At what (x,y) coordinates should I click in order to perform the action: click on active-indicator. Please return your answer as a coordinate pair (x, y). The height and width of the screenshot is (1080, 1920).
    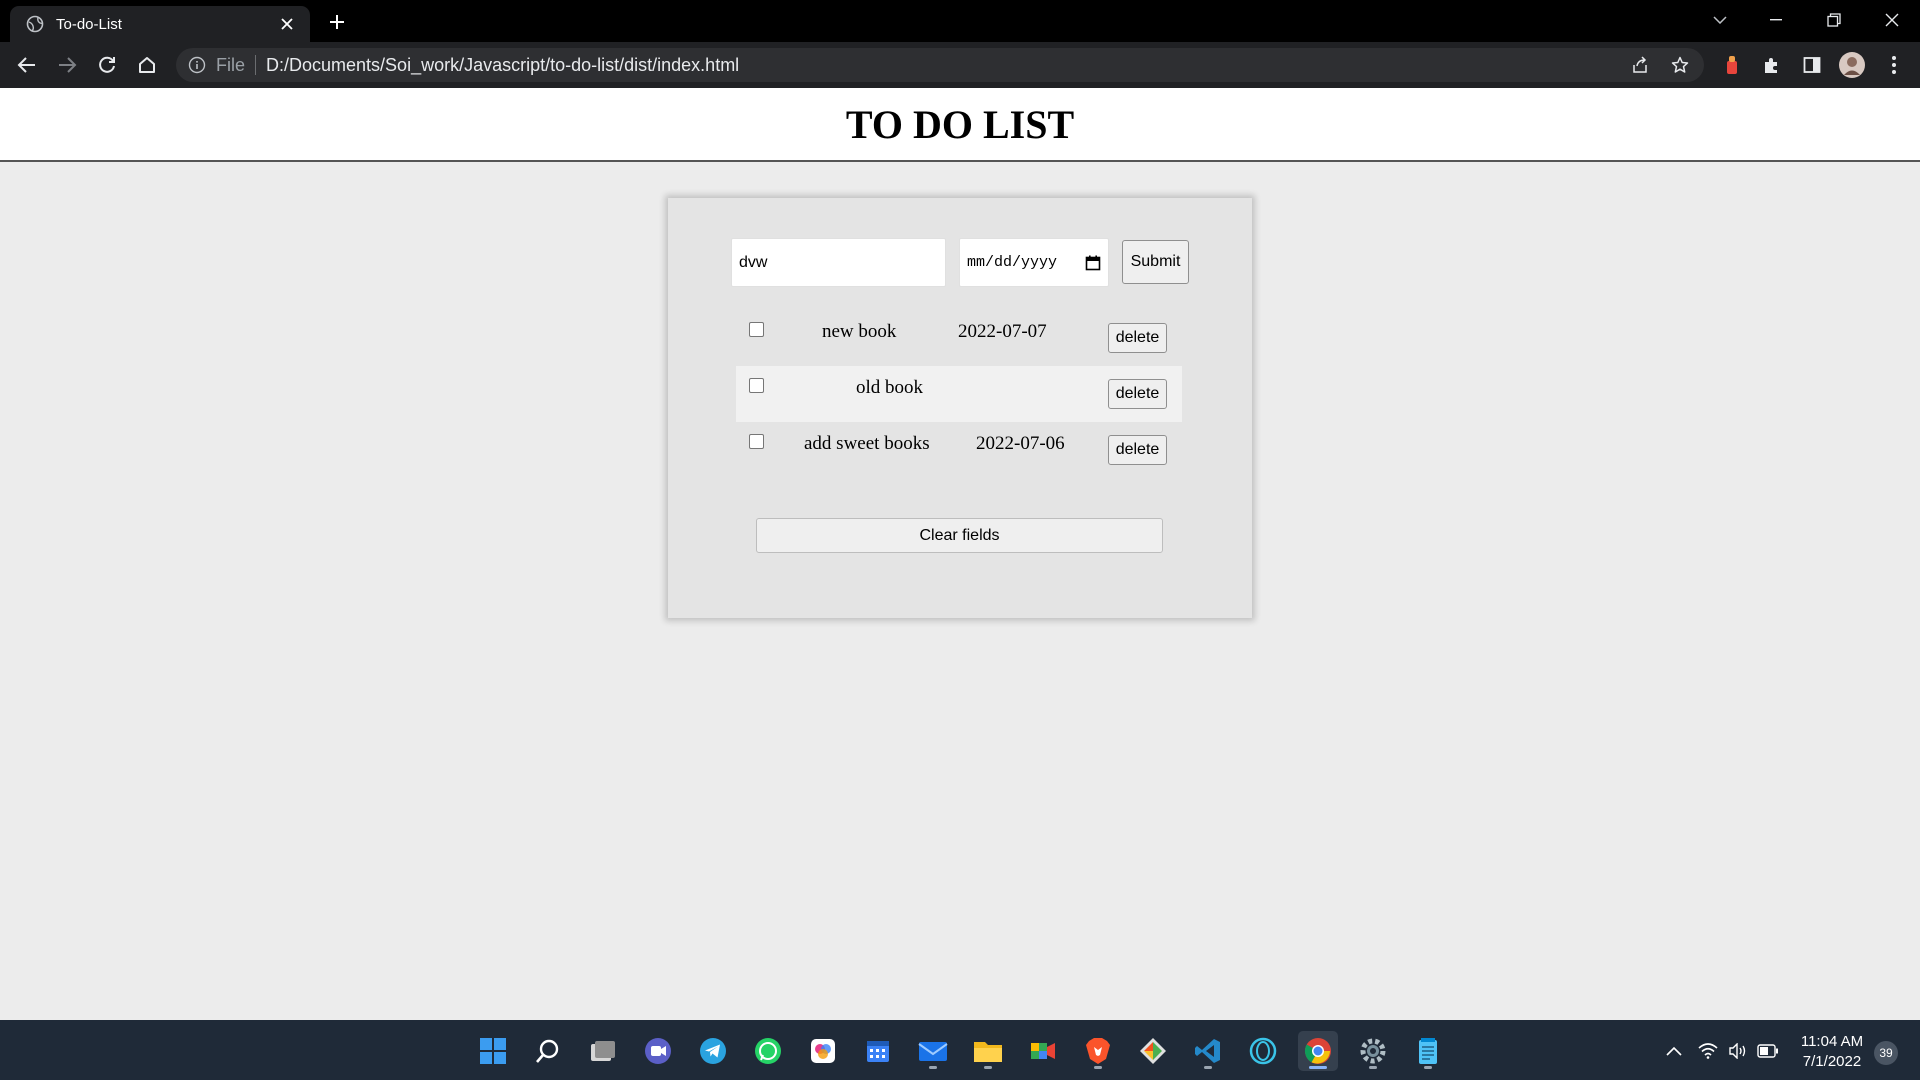
    Looking at the image, I should click on (1318, 1067).